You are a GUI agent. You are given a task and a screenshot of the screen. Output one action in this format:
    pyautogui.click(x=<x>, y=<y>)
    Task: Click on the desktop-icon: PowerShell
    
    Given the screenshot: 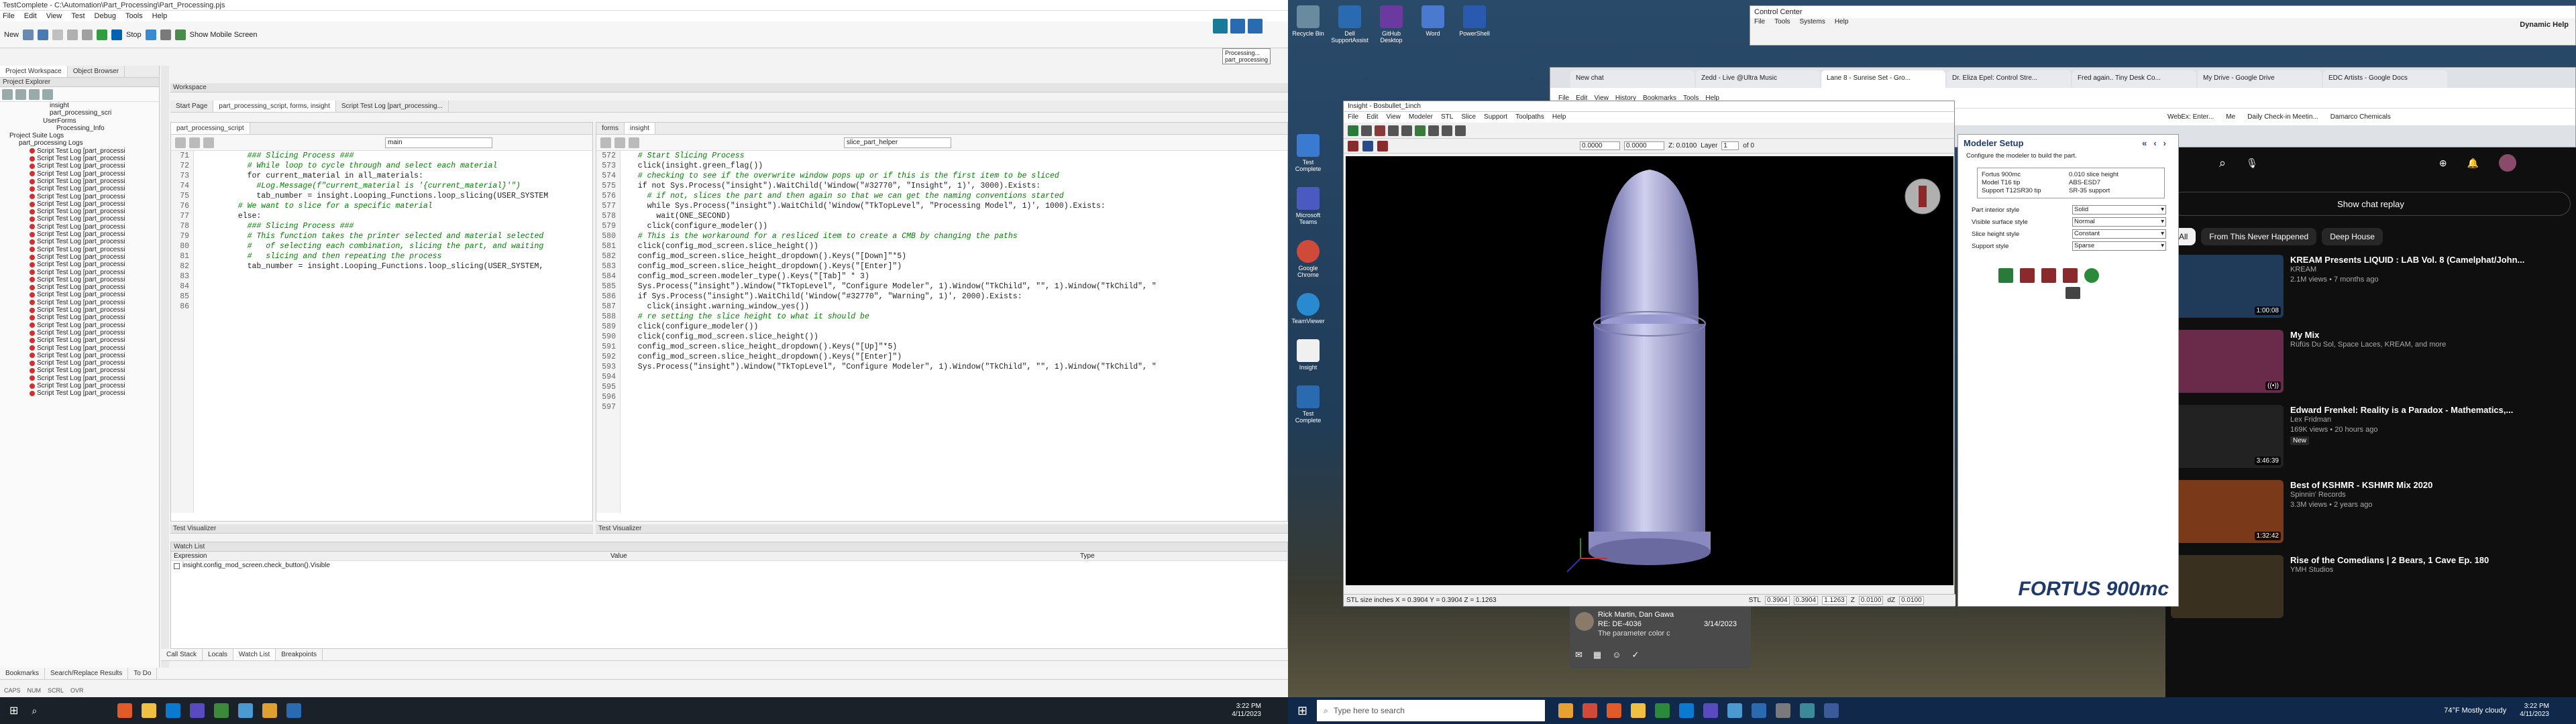 What is the action you would take?
    pyautogui.click(x=1474, y=24)
    